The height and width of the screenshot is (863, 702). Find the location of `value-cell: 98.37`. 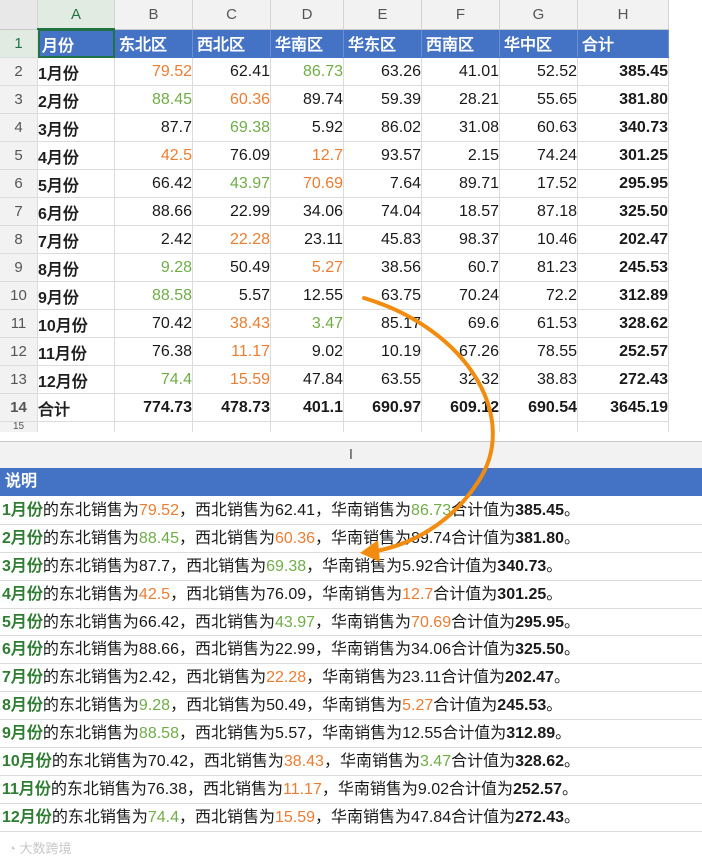

value-cell: 98.37 is located at coordinates (460, 239).